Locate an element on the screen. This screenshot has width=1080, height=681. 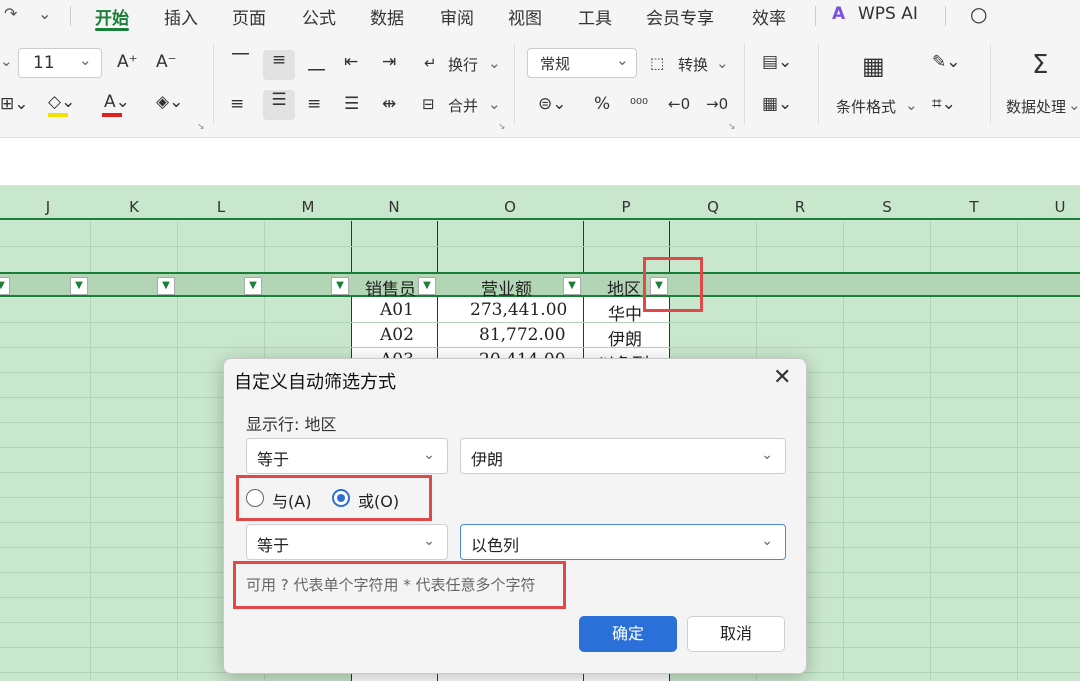
crop-icon: ⌗⌄ is located at coordinates (944, 104).